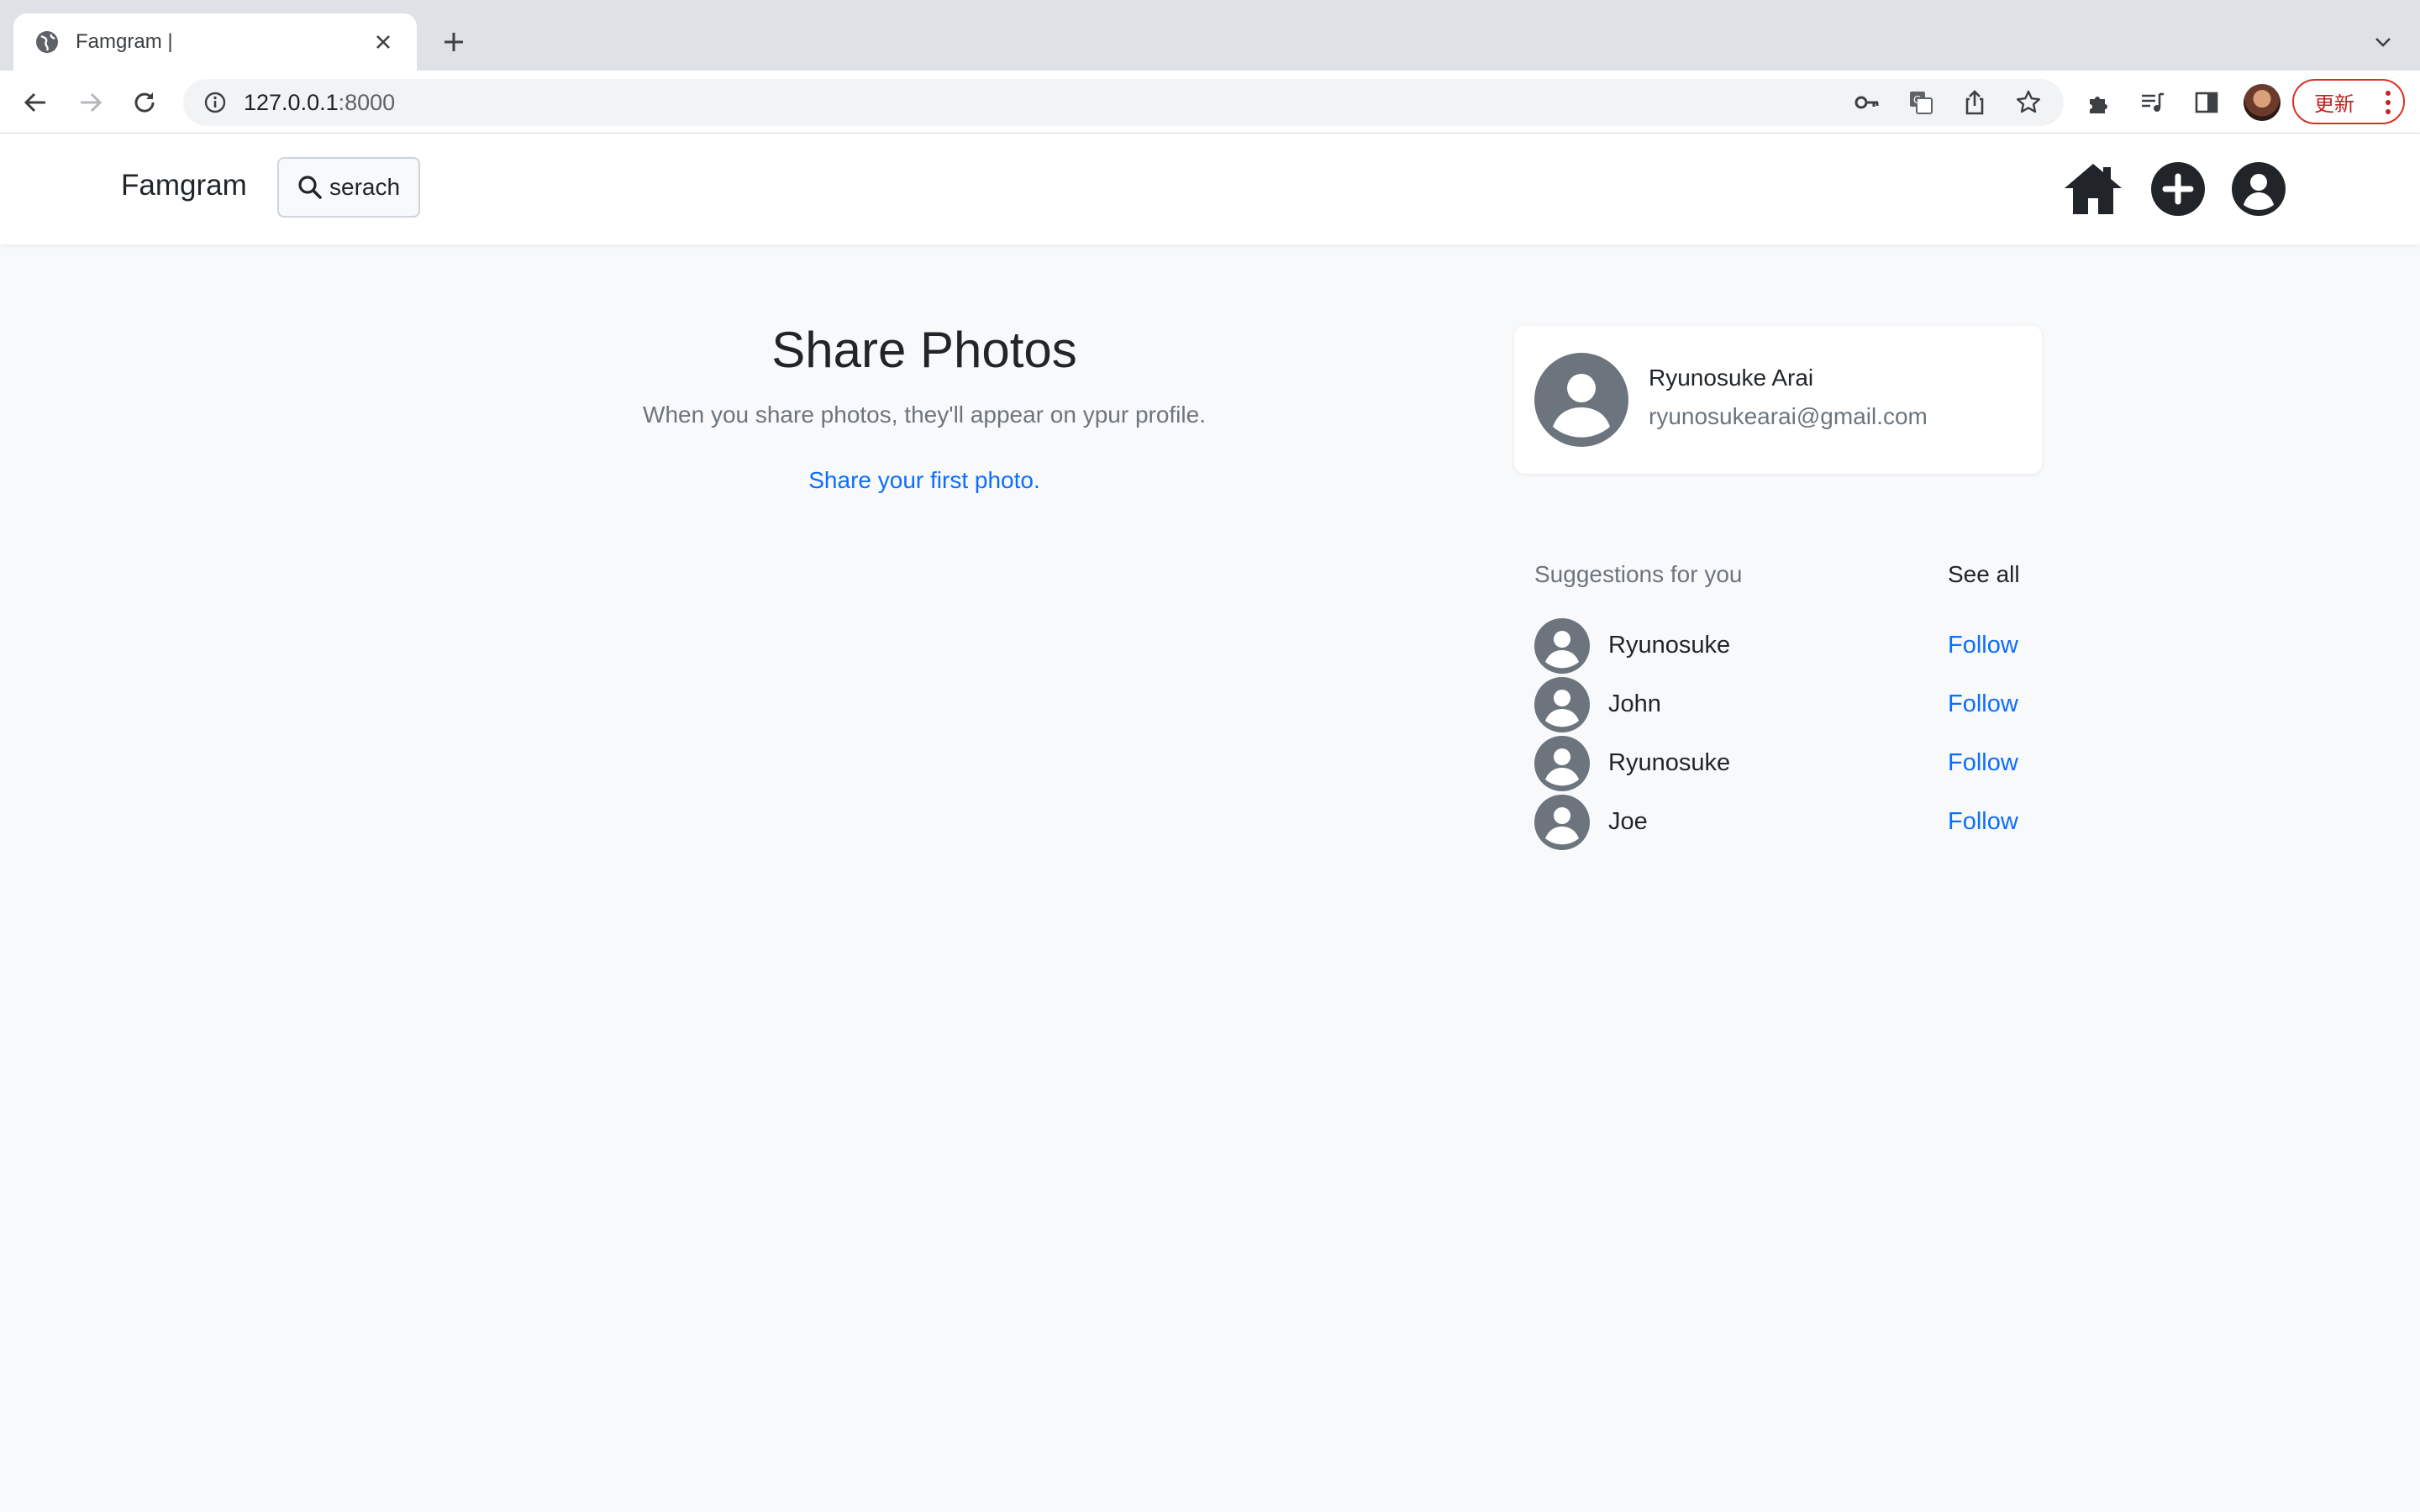  What do you see at coordinates (2029, 102) in the screenshot?
I see `star-icon` at bounding box center [2029, 102].